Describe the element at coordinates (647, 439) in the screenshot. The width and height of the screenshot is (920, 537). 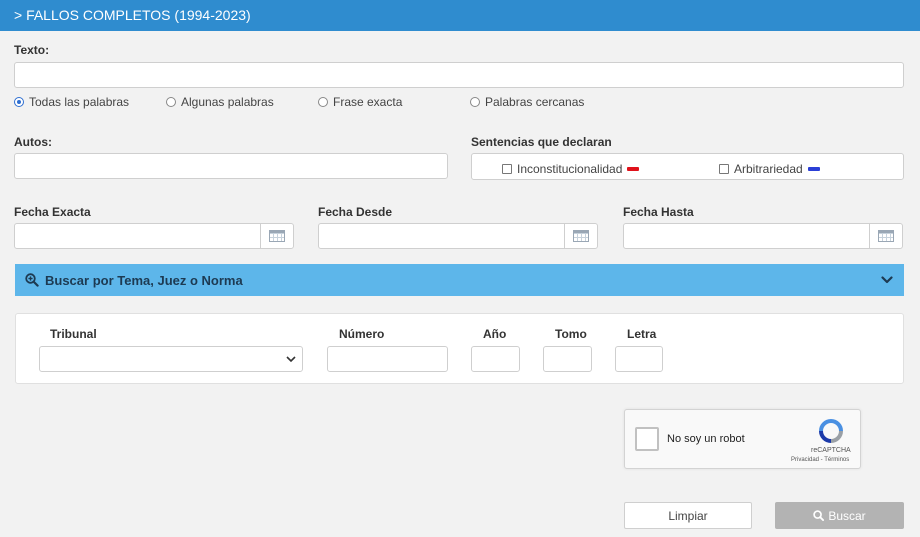
I see `recaptcha-checkbox` at that location.